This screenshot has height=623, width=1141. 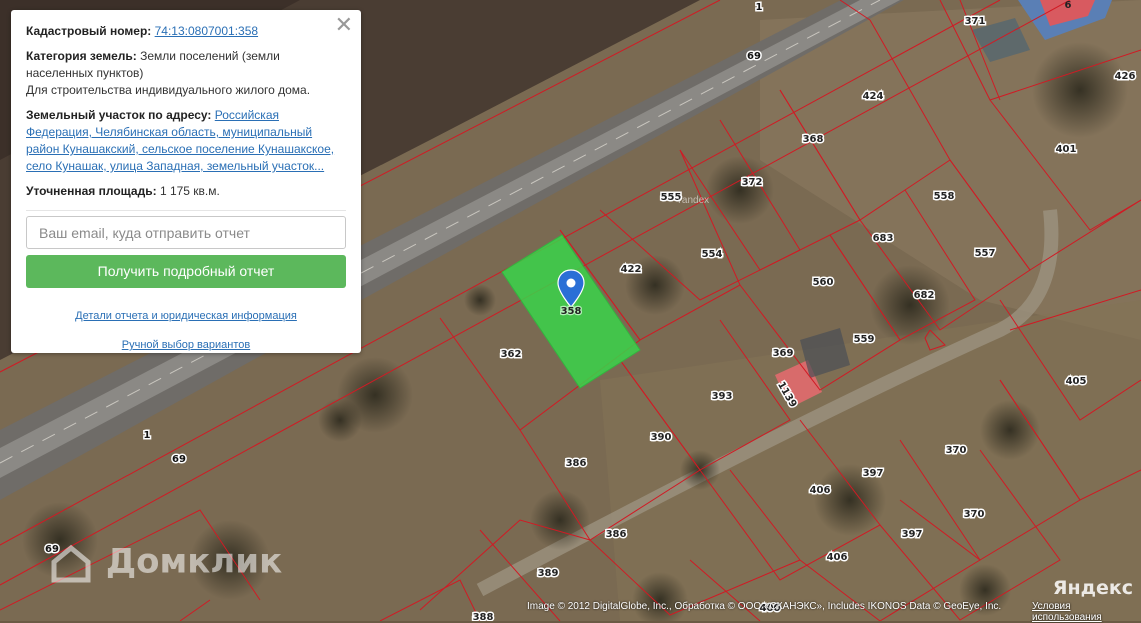 I want to click on svg-text: 426, so click(x=1125, y=76).